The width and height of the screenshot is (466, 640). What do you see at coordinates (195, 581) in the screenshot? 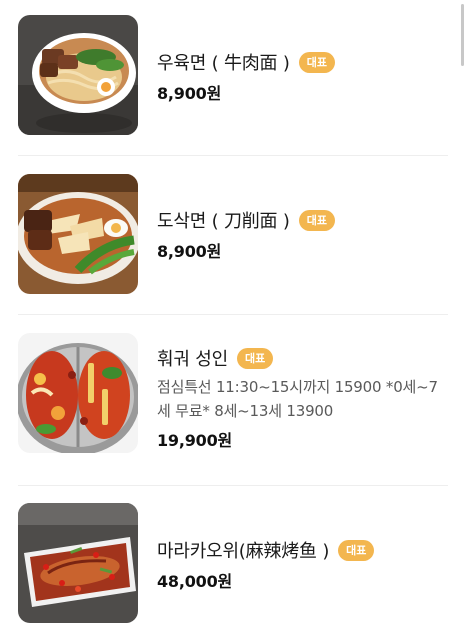
I see `menu-item-price: 48,000원` at bounding box center [195, 581].